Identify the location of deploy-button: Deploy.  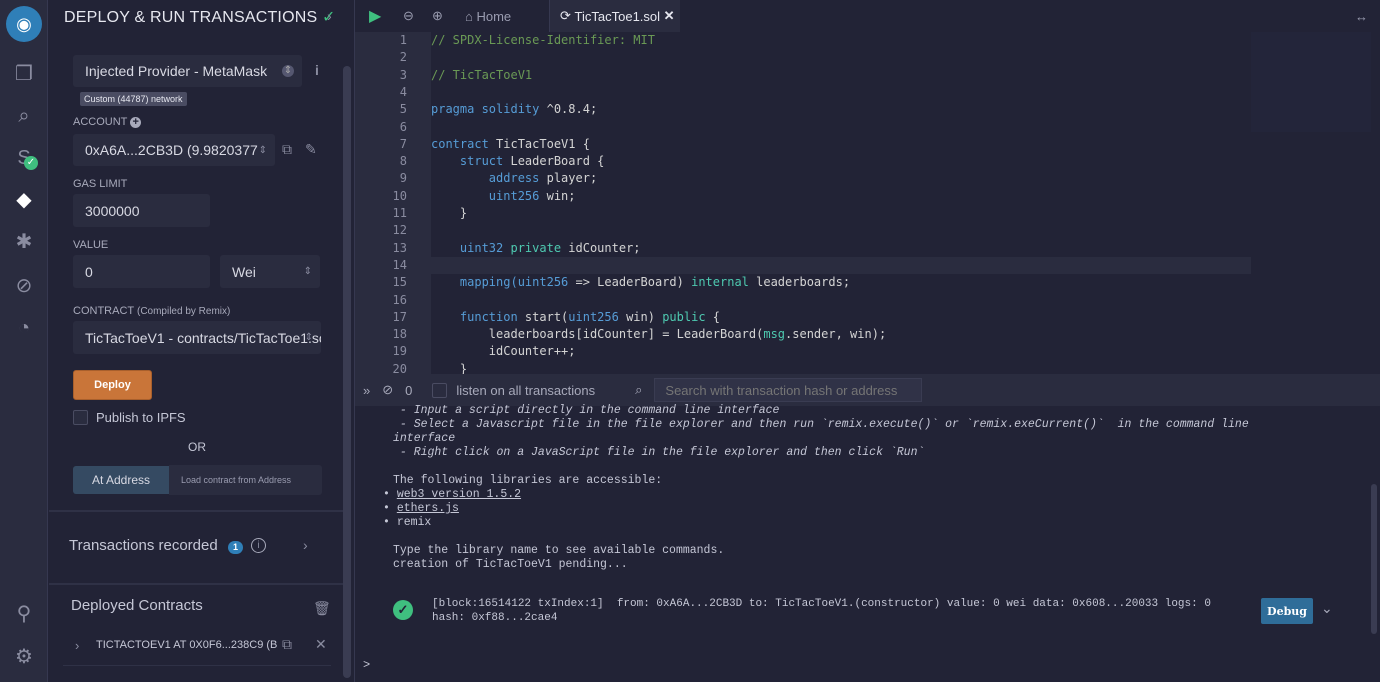
(112, 385).